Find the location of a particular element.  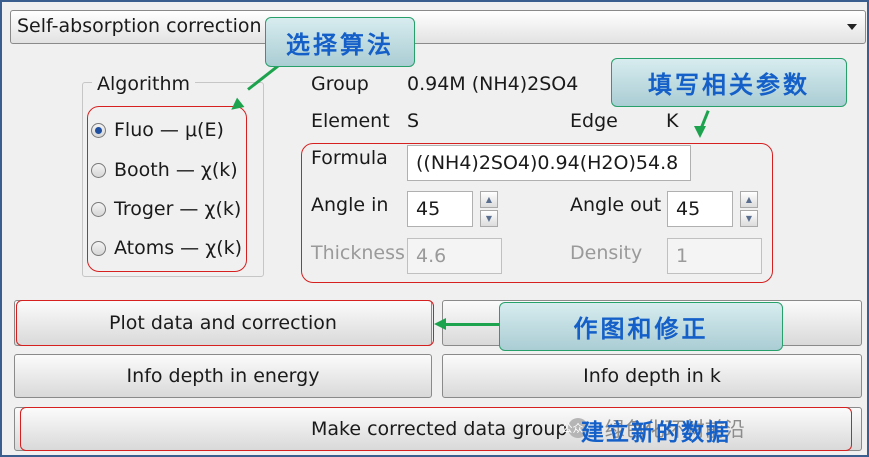

radio-booth: Booth — χ(k) is located at coordinates (164, 170).